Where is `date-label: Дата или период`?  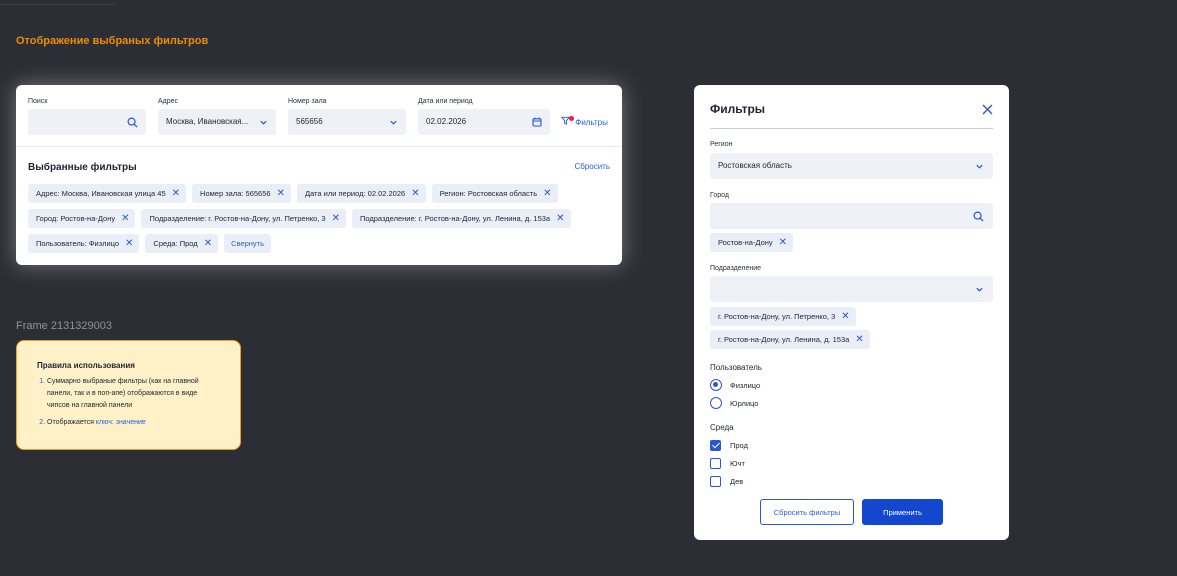
date-label: Дата или период is located at coordinates (445, 101).